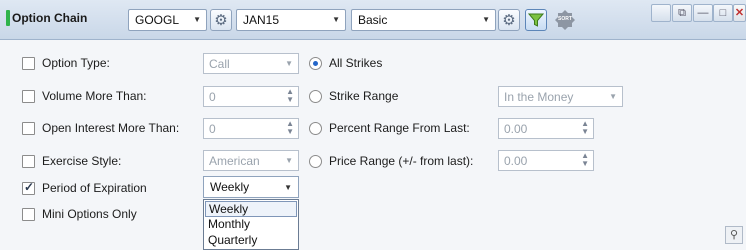 The width and height of the screenshot is (746, 250). Describe the element at coordinates (251, 209) in the screenshot. I see `dropdown-option-weekly: Weekly` at that location.